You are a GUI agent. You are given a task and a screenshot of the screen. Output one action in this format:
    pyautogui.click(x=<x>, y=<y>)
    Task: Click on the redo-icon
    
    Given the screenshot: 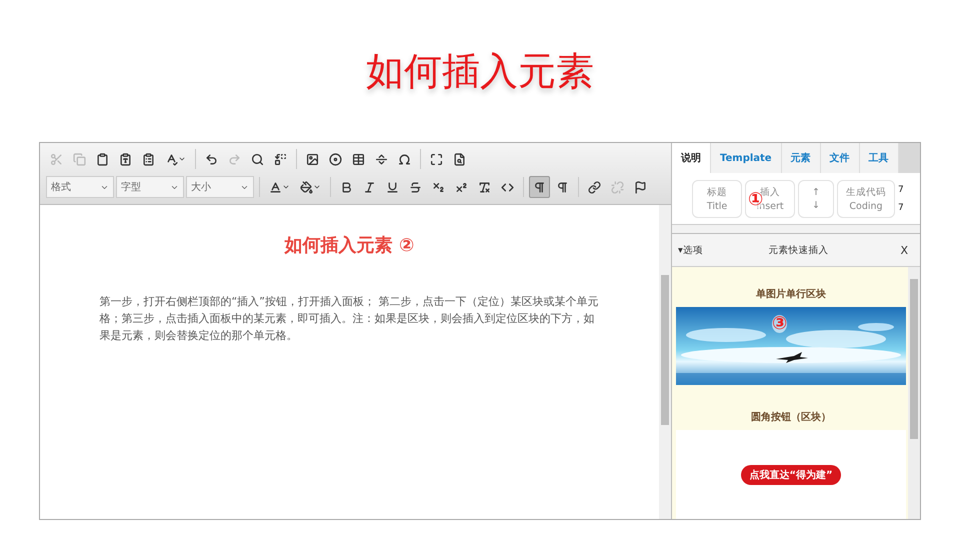 What is the action you would take?
    pyautogui.click(x=234, y=159)
    